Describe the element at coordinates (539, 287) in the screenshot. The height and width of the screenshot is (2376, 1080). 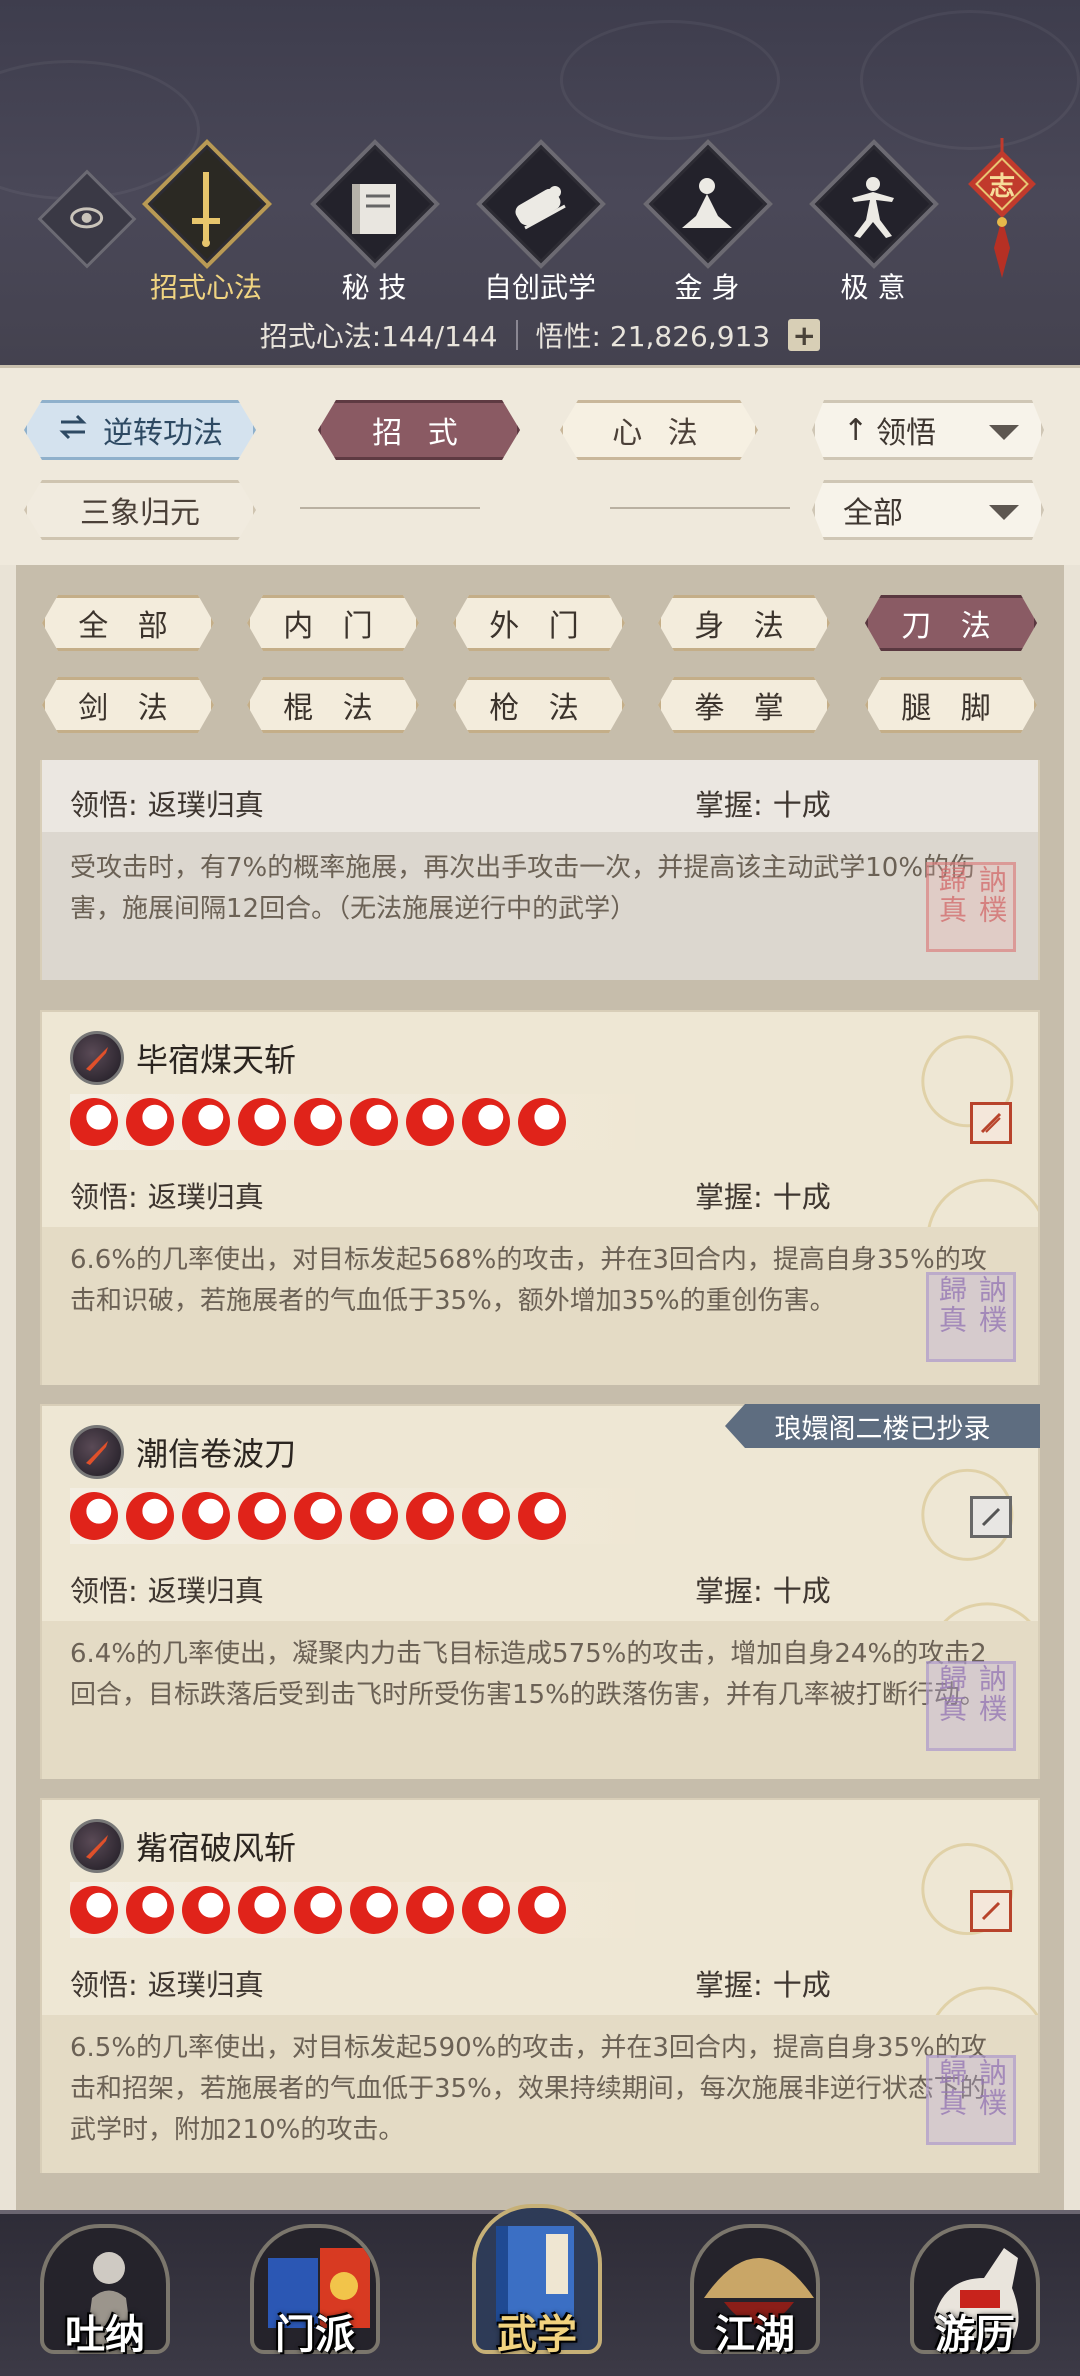
I see `tab-label: 自创武学` at that location.